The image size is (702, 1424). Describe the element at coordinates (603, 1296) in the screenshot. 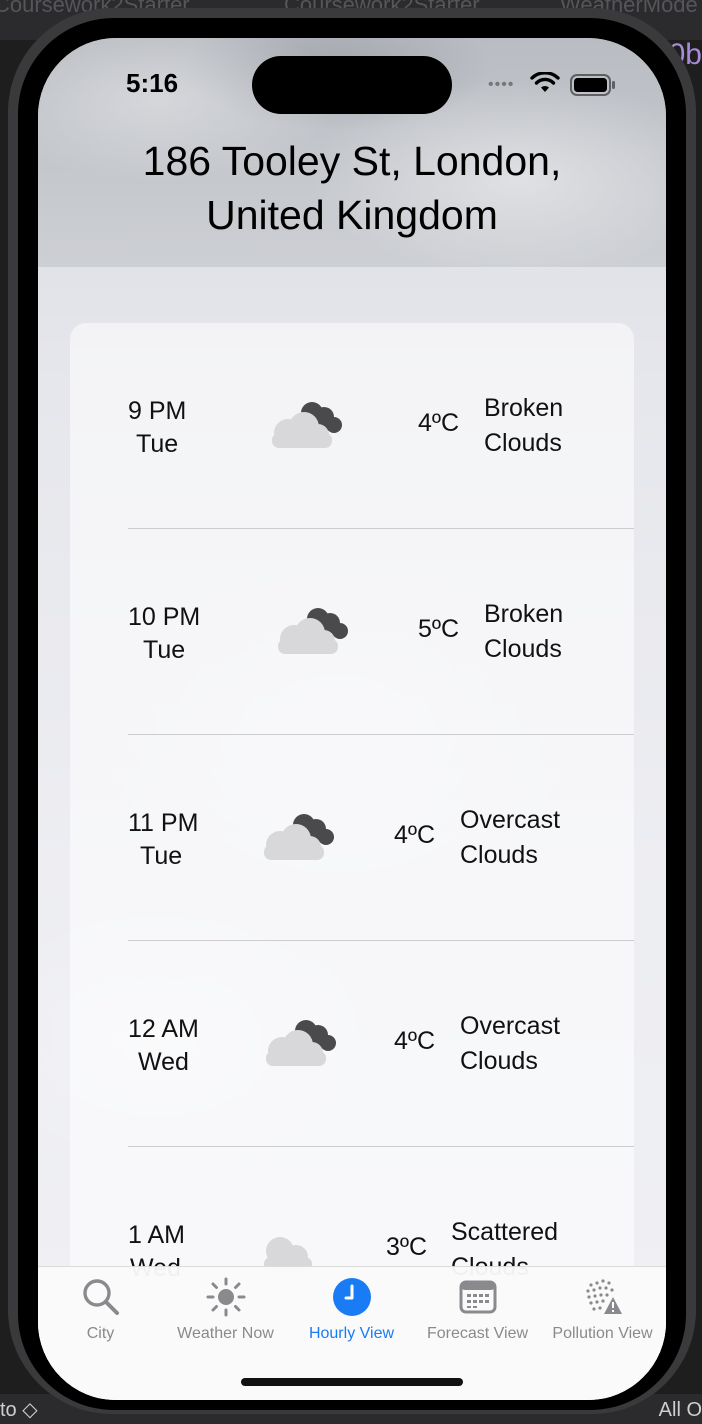

I see `pollution-warning-icon` at that location.